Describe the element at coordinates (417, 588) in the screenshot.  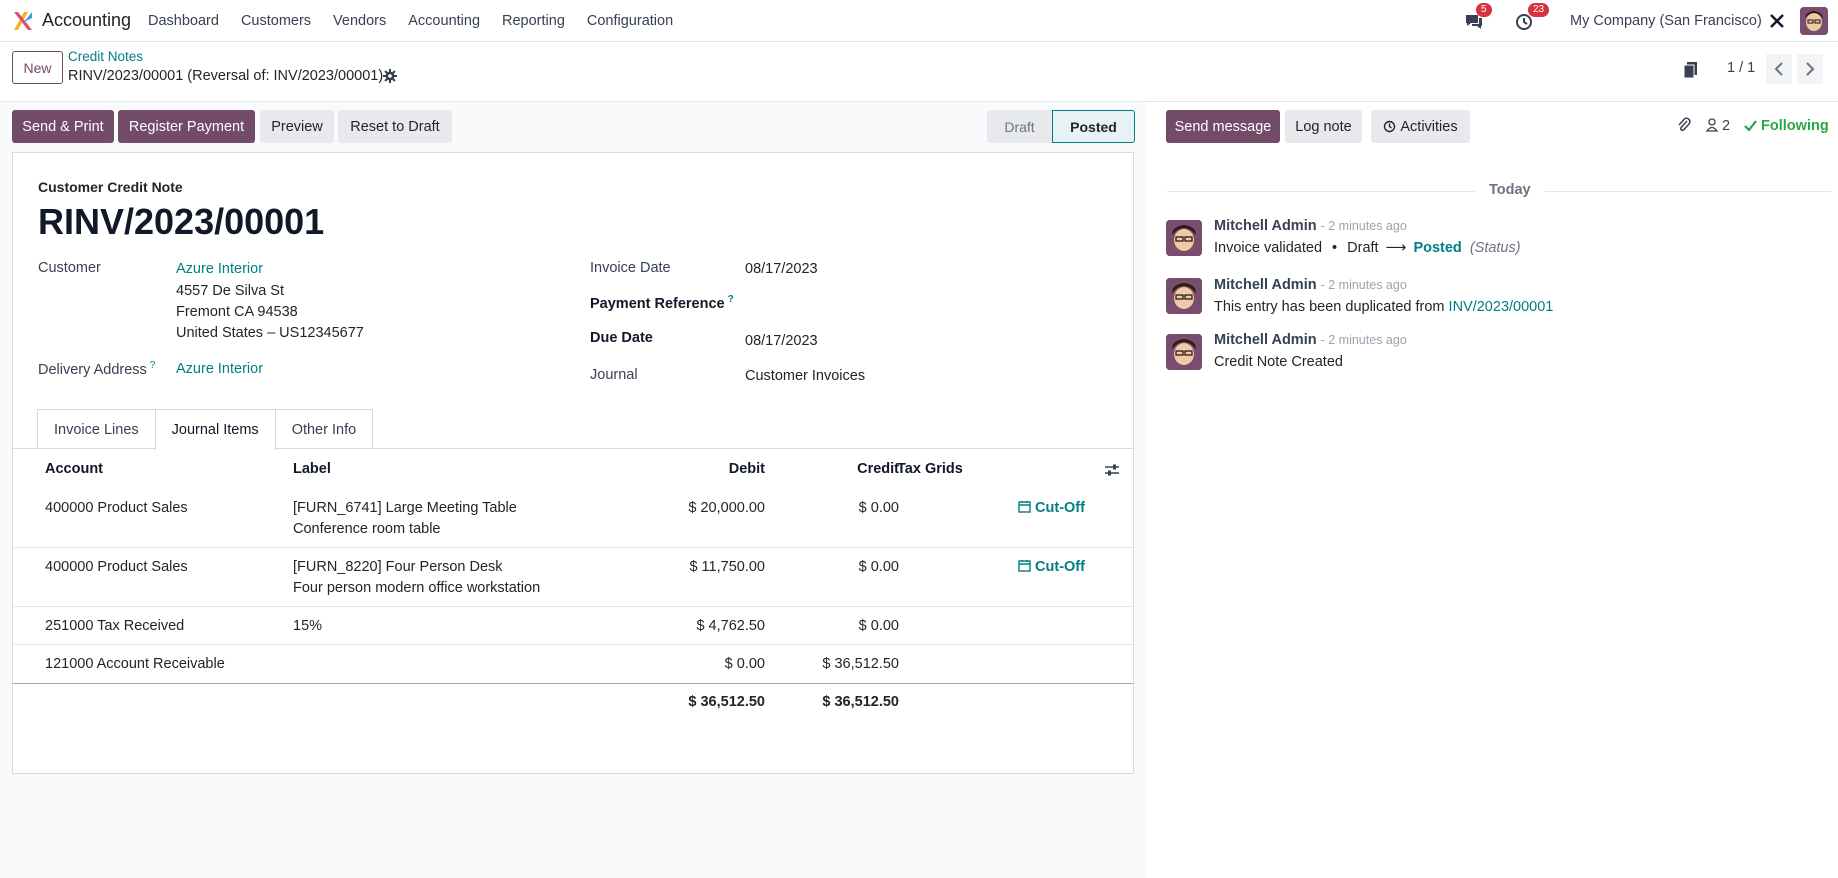
I see `row-label-description: Four person modern office workstation` at that location.